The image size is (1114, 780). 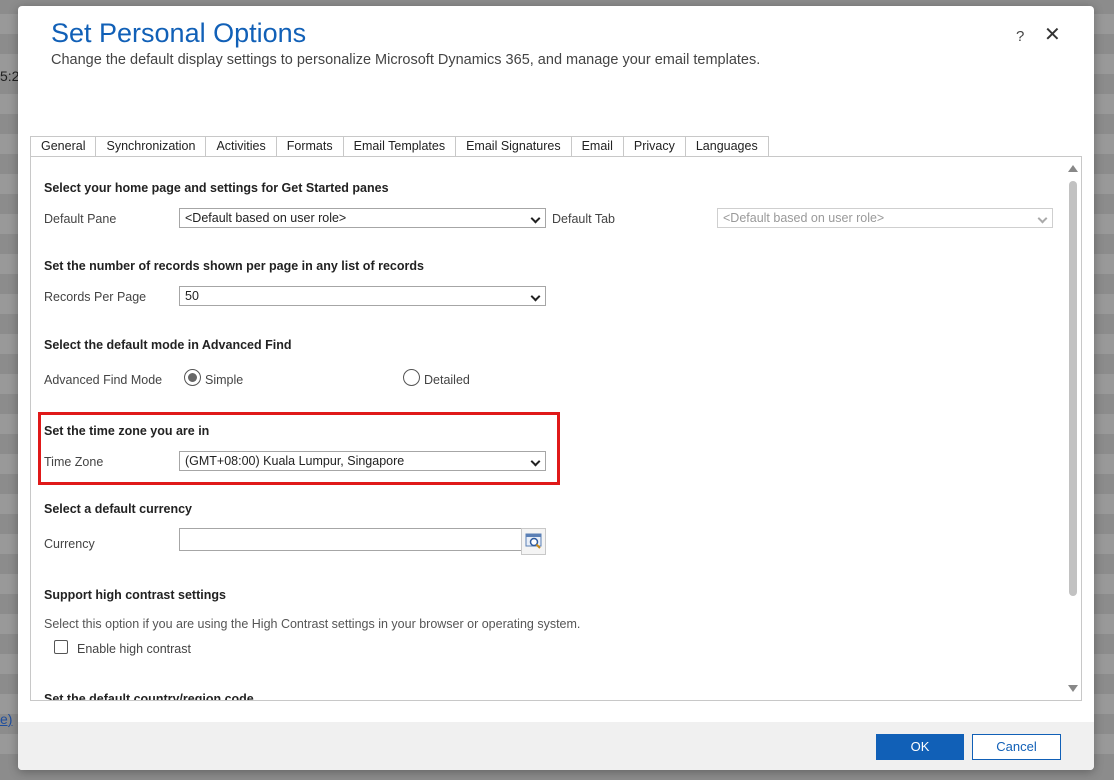 What do you see at coordinates (411, 377) in the screenshot?
I see `detailed-radio` at bounding box center [411, 377].